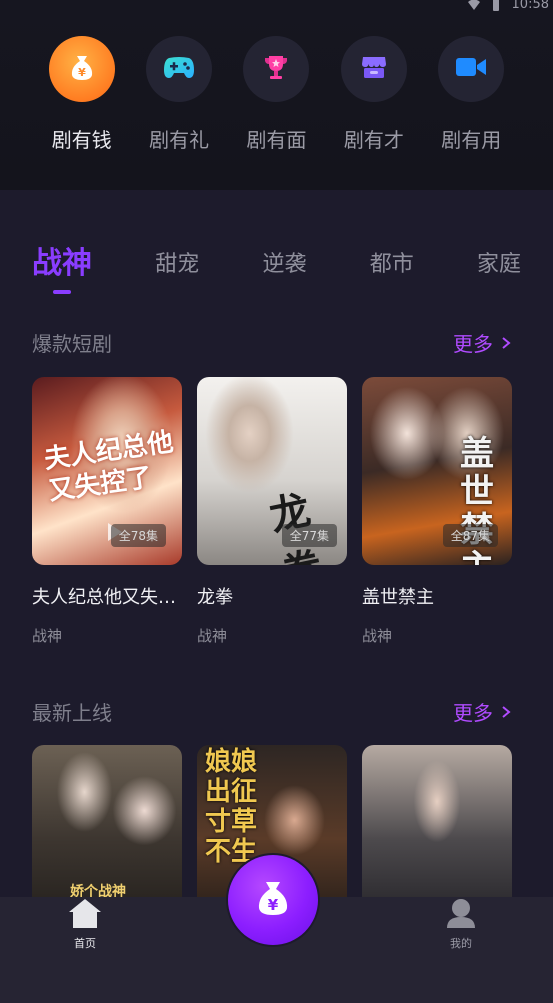 The height and width of the screenshot is (1003, 553). I want to click on fab-inner: ¥, so click(273, 900).